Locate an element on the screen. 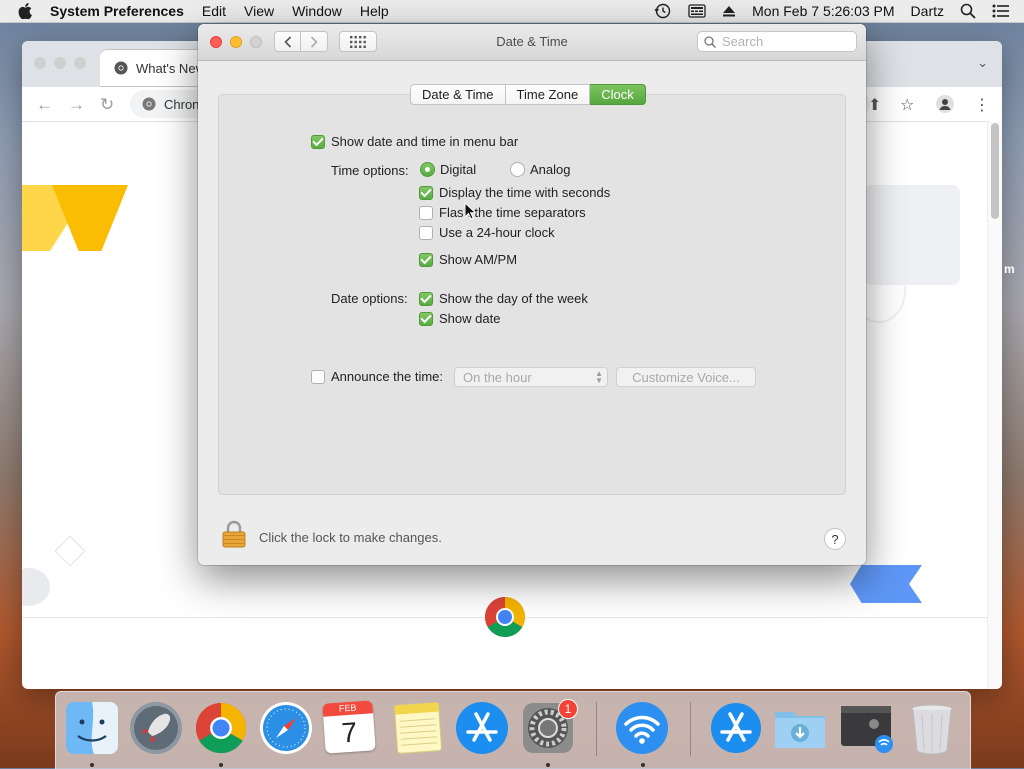 This screenshot has width=1024, height=769. chrome-tab-search-icon: ⌄ is located at coordinates (982, 63).